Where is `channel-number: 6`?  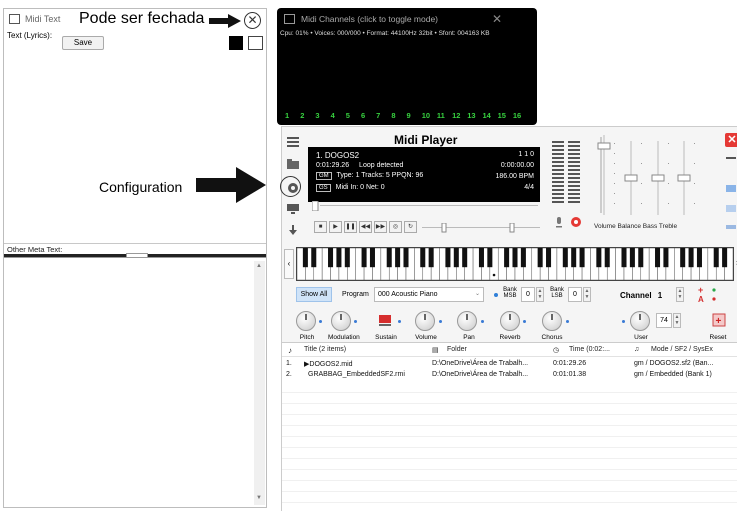
channel-number: 6 is located at coordinates (368, 115).